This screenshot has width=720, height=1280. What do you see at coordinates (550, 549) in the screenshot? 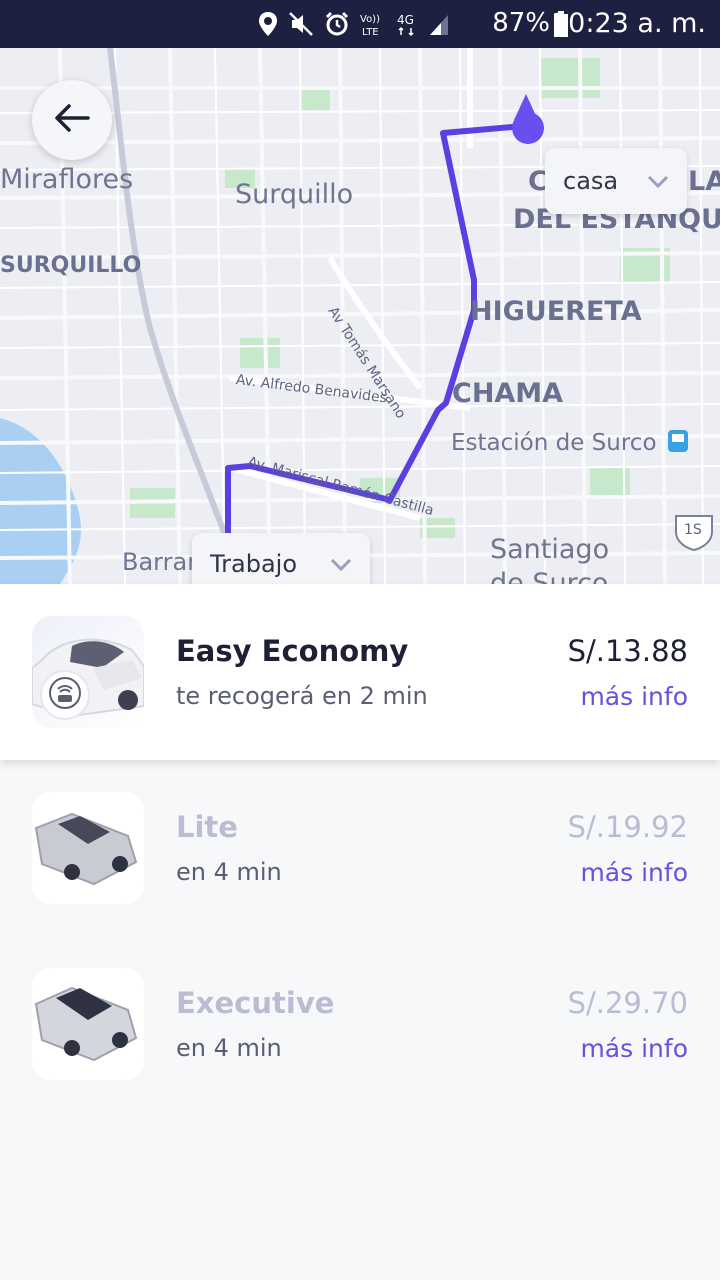
I see `map-label-santiago: Santiago` at bounding box center [550, 549].